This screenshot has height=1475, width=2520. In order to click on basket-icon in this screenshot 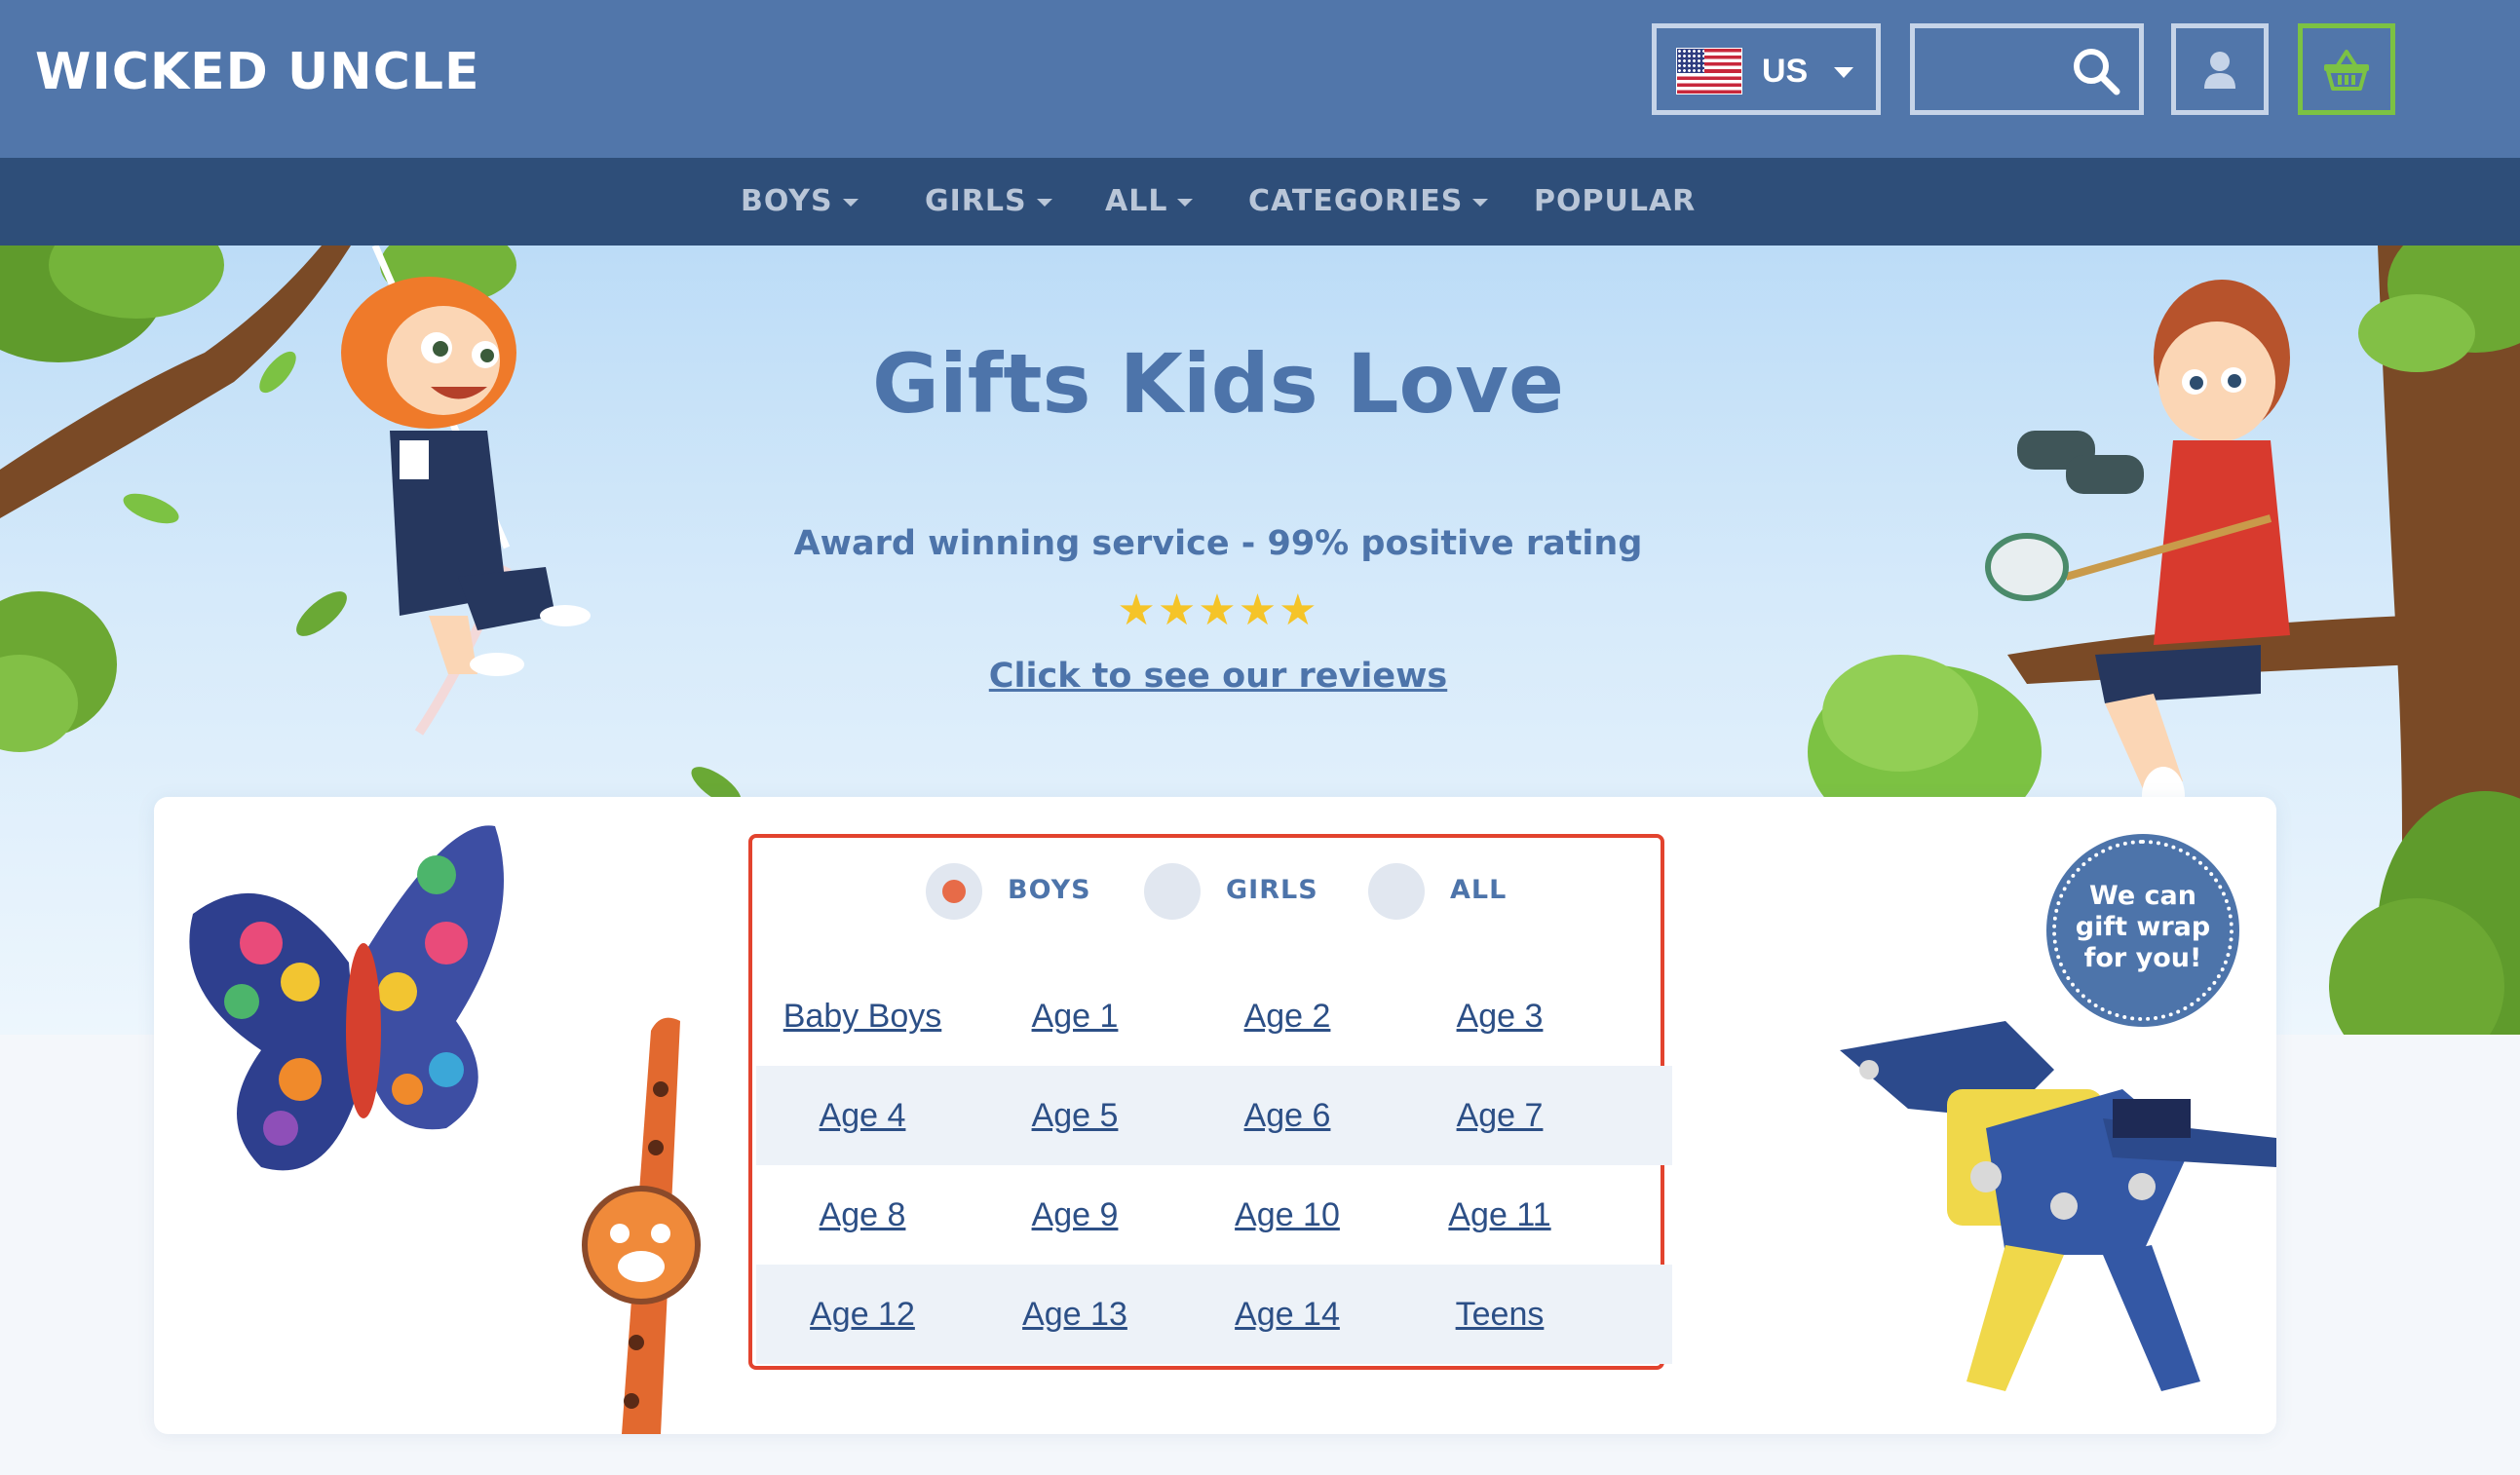, I will do `click(2346, 70)`.